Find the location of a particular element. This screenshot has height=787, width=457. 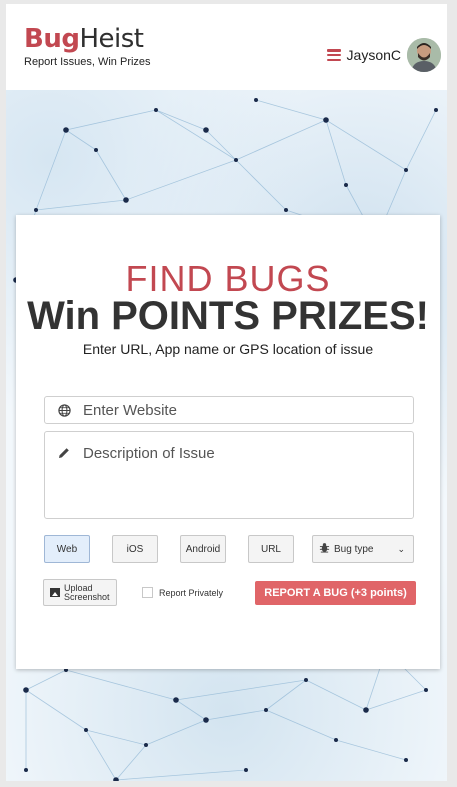

website-field is located at coordinates (229, 410).